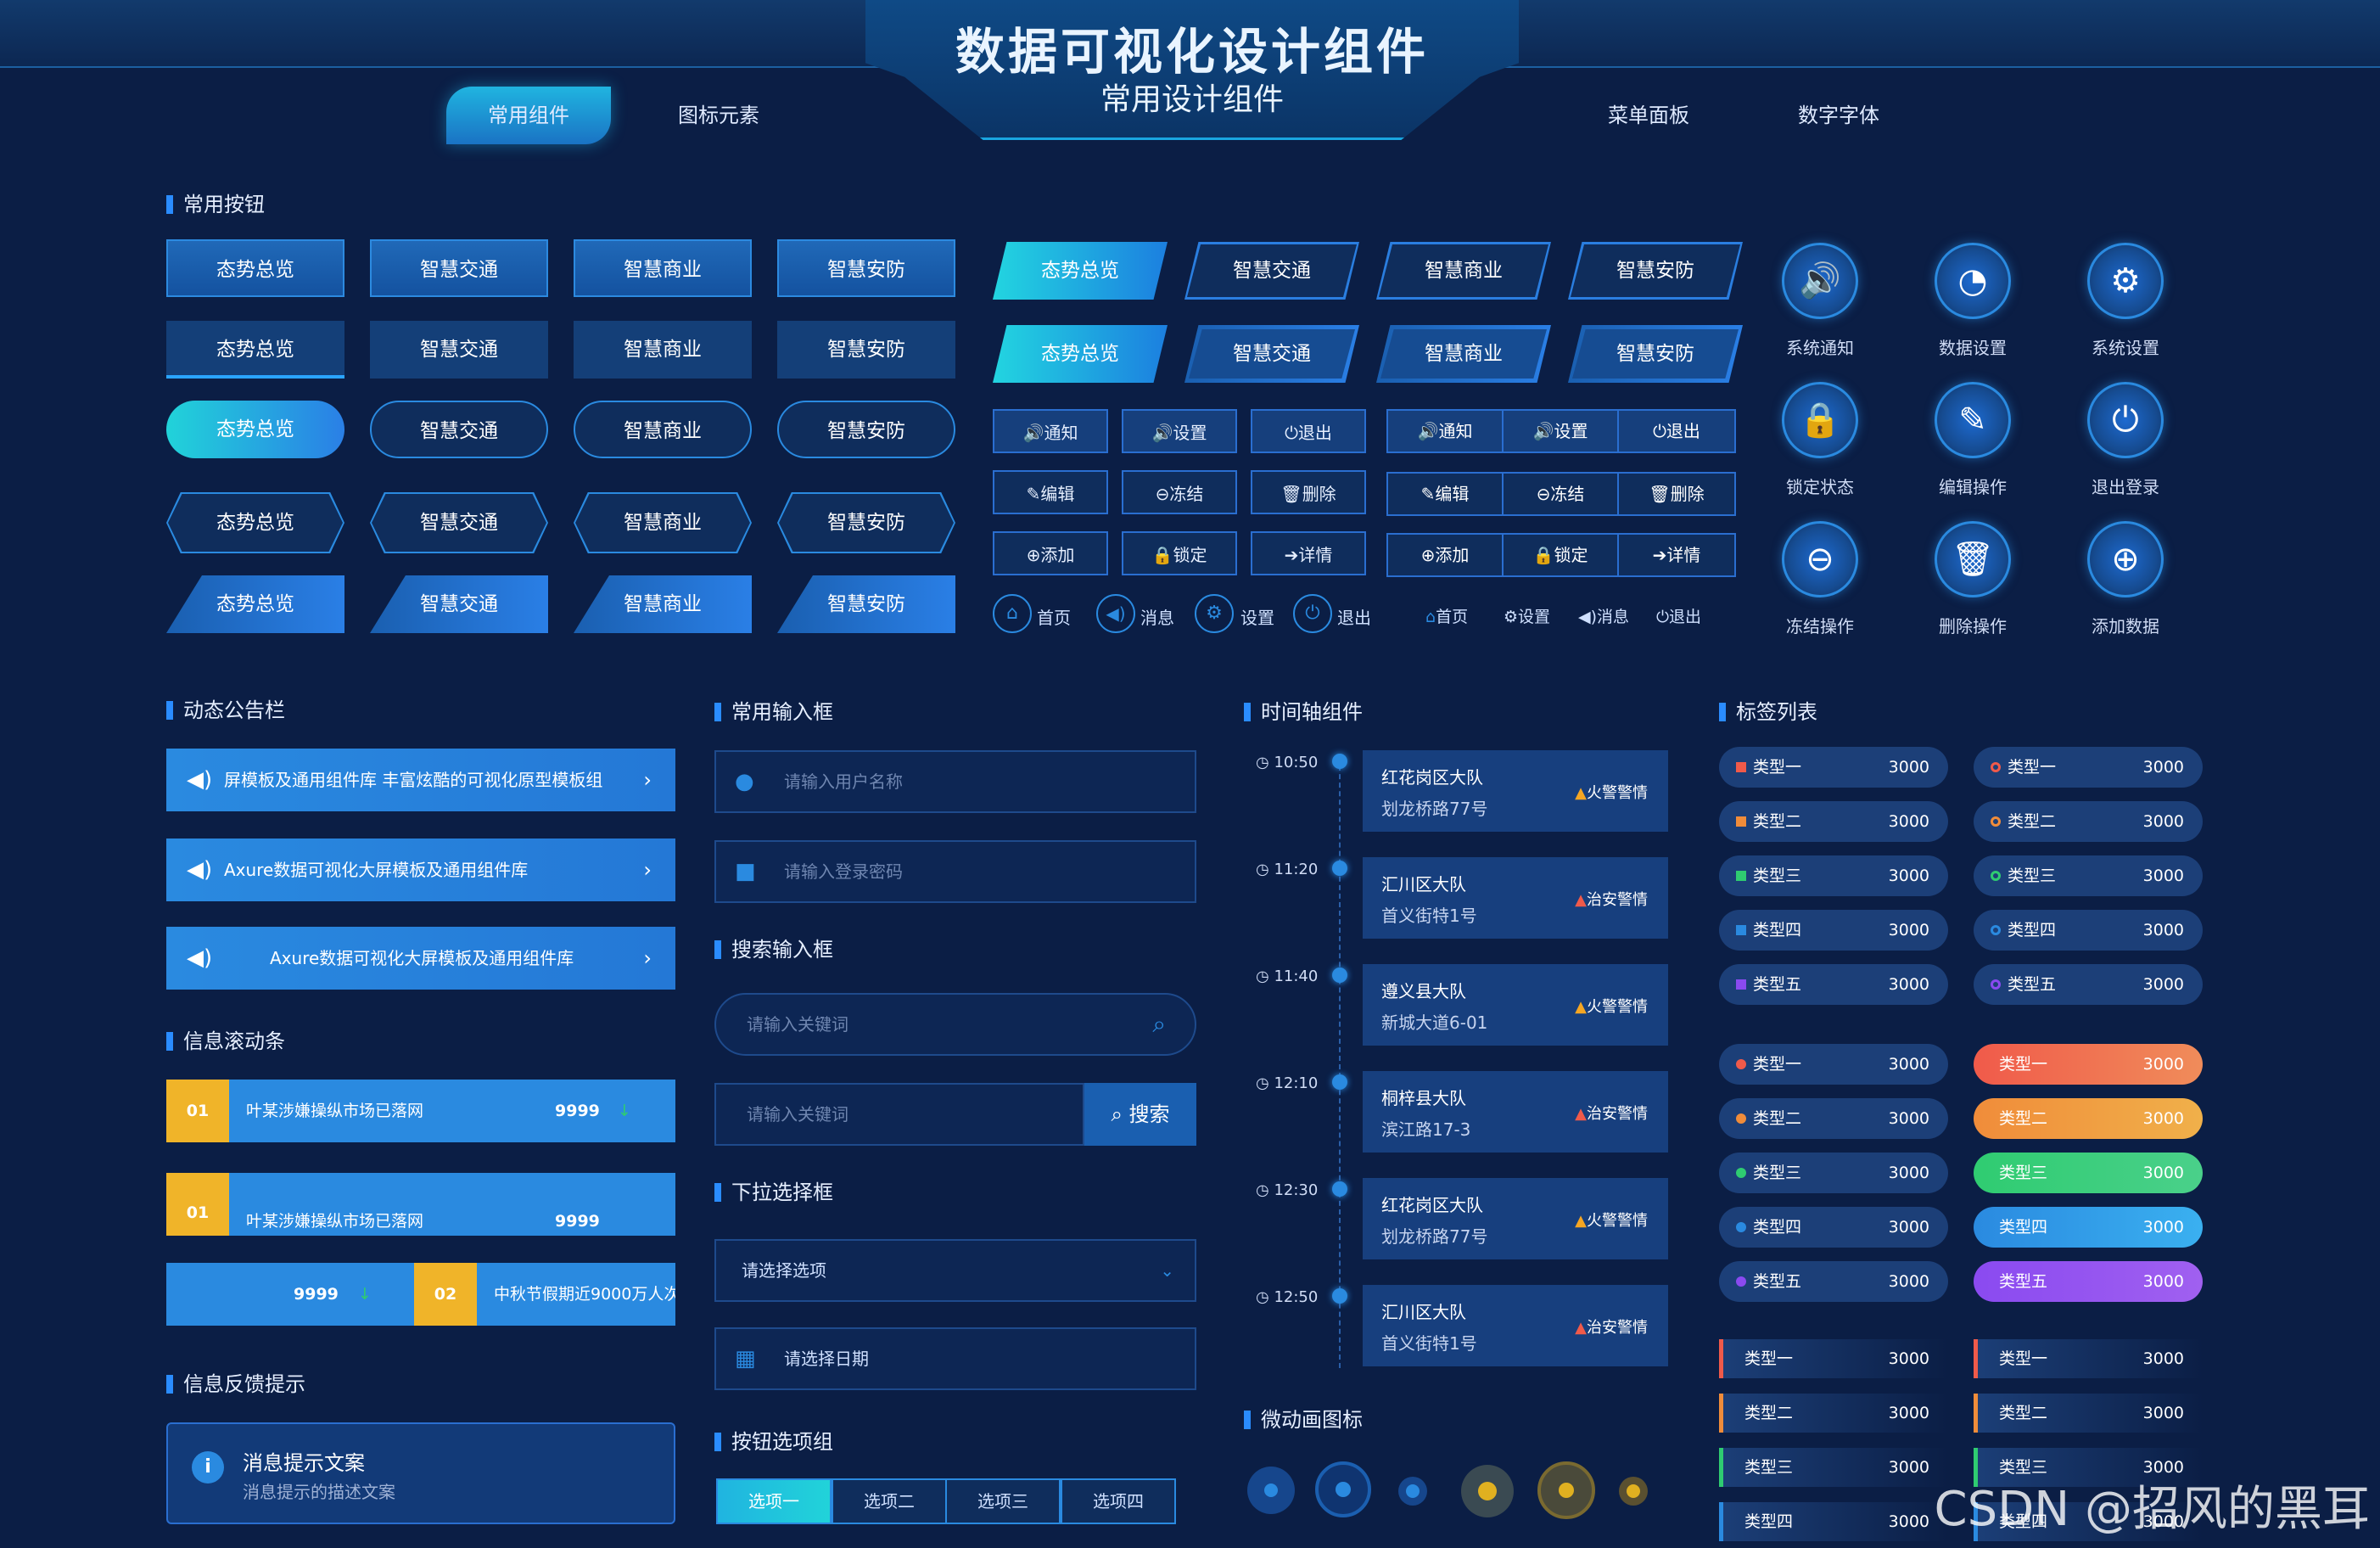  I want to click on link-settings: ⚙设置, so click(1527, 616).